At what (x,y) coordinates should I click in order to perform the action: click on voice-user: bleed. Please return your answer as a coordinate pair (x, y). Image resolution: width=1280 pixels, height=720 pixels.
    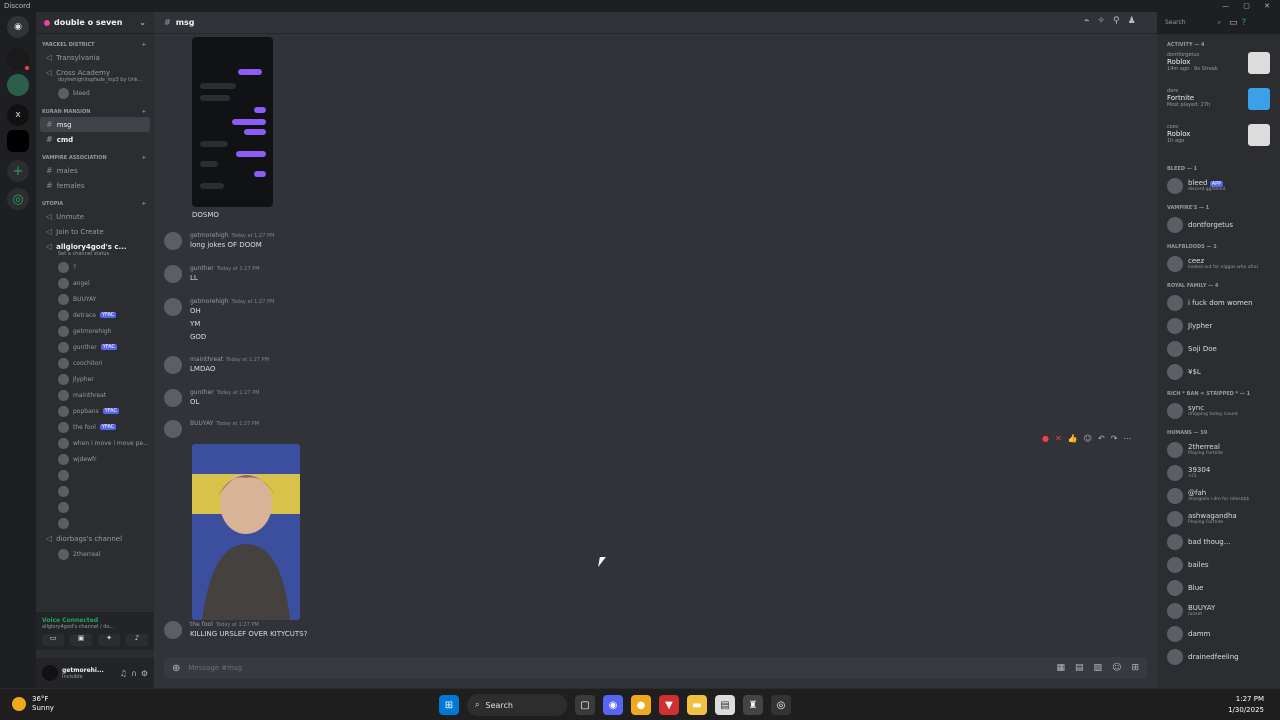
    Looking at the image, I should click on (95, 93).